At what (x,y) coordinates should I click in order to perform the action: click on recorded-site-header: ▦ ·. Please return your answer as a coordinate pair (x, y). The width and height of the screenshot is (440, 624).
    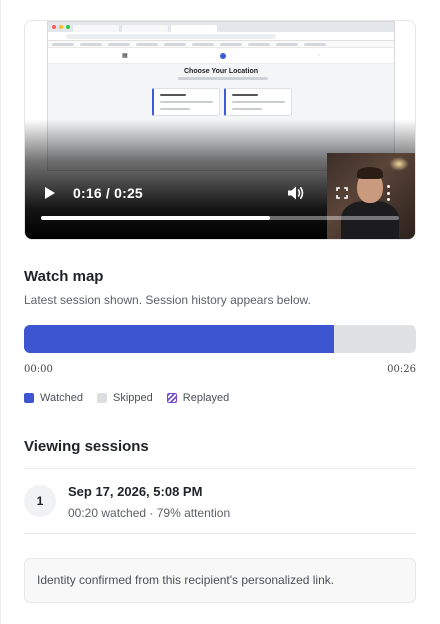
    Looking at the image, I should click on (221, 56).